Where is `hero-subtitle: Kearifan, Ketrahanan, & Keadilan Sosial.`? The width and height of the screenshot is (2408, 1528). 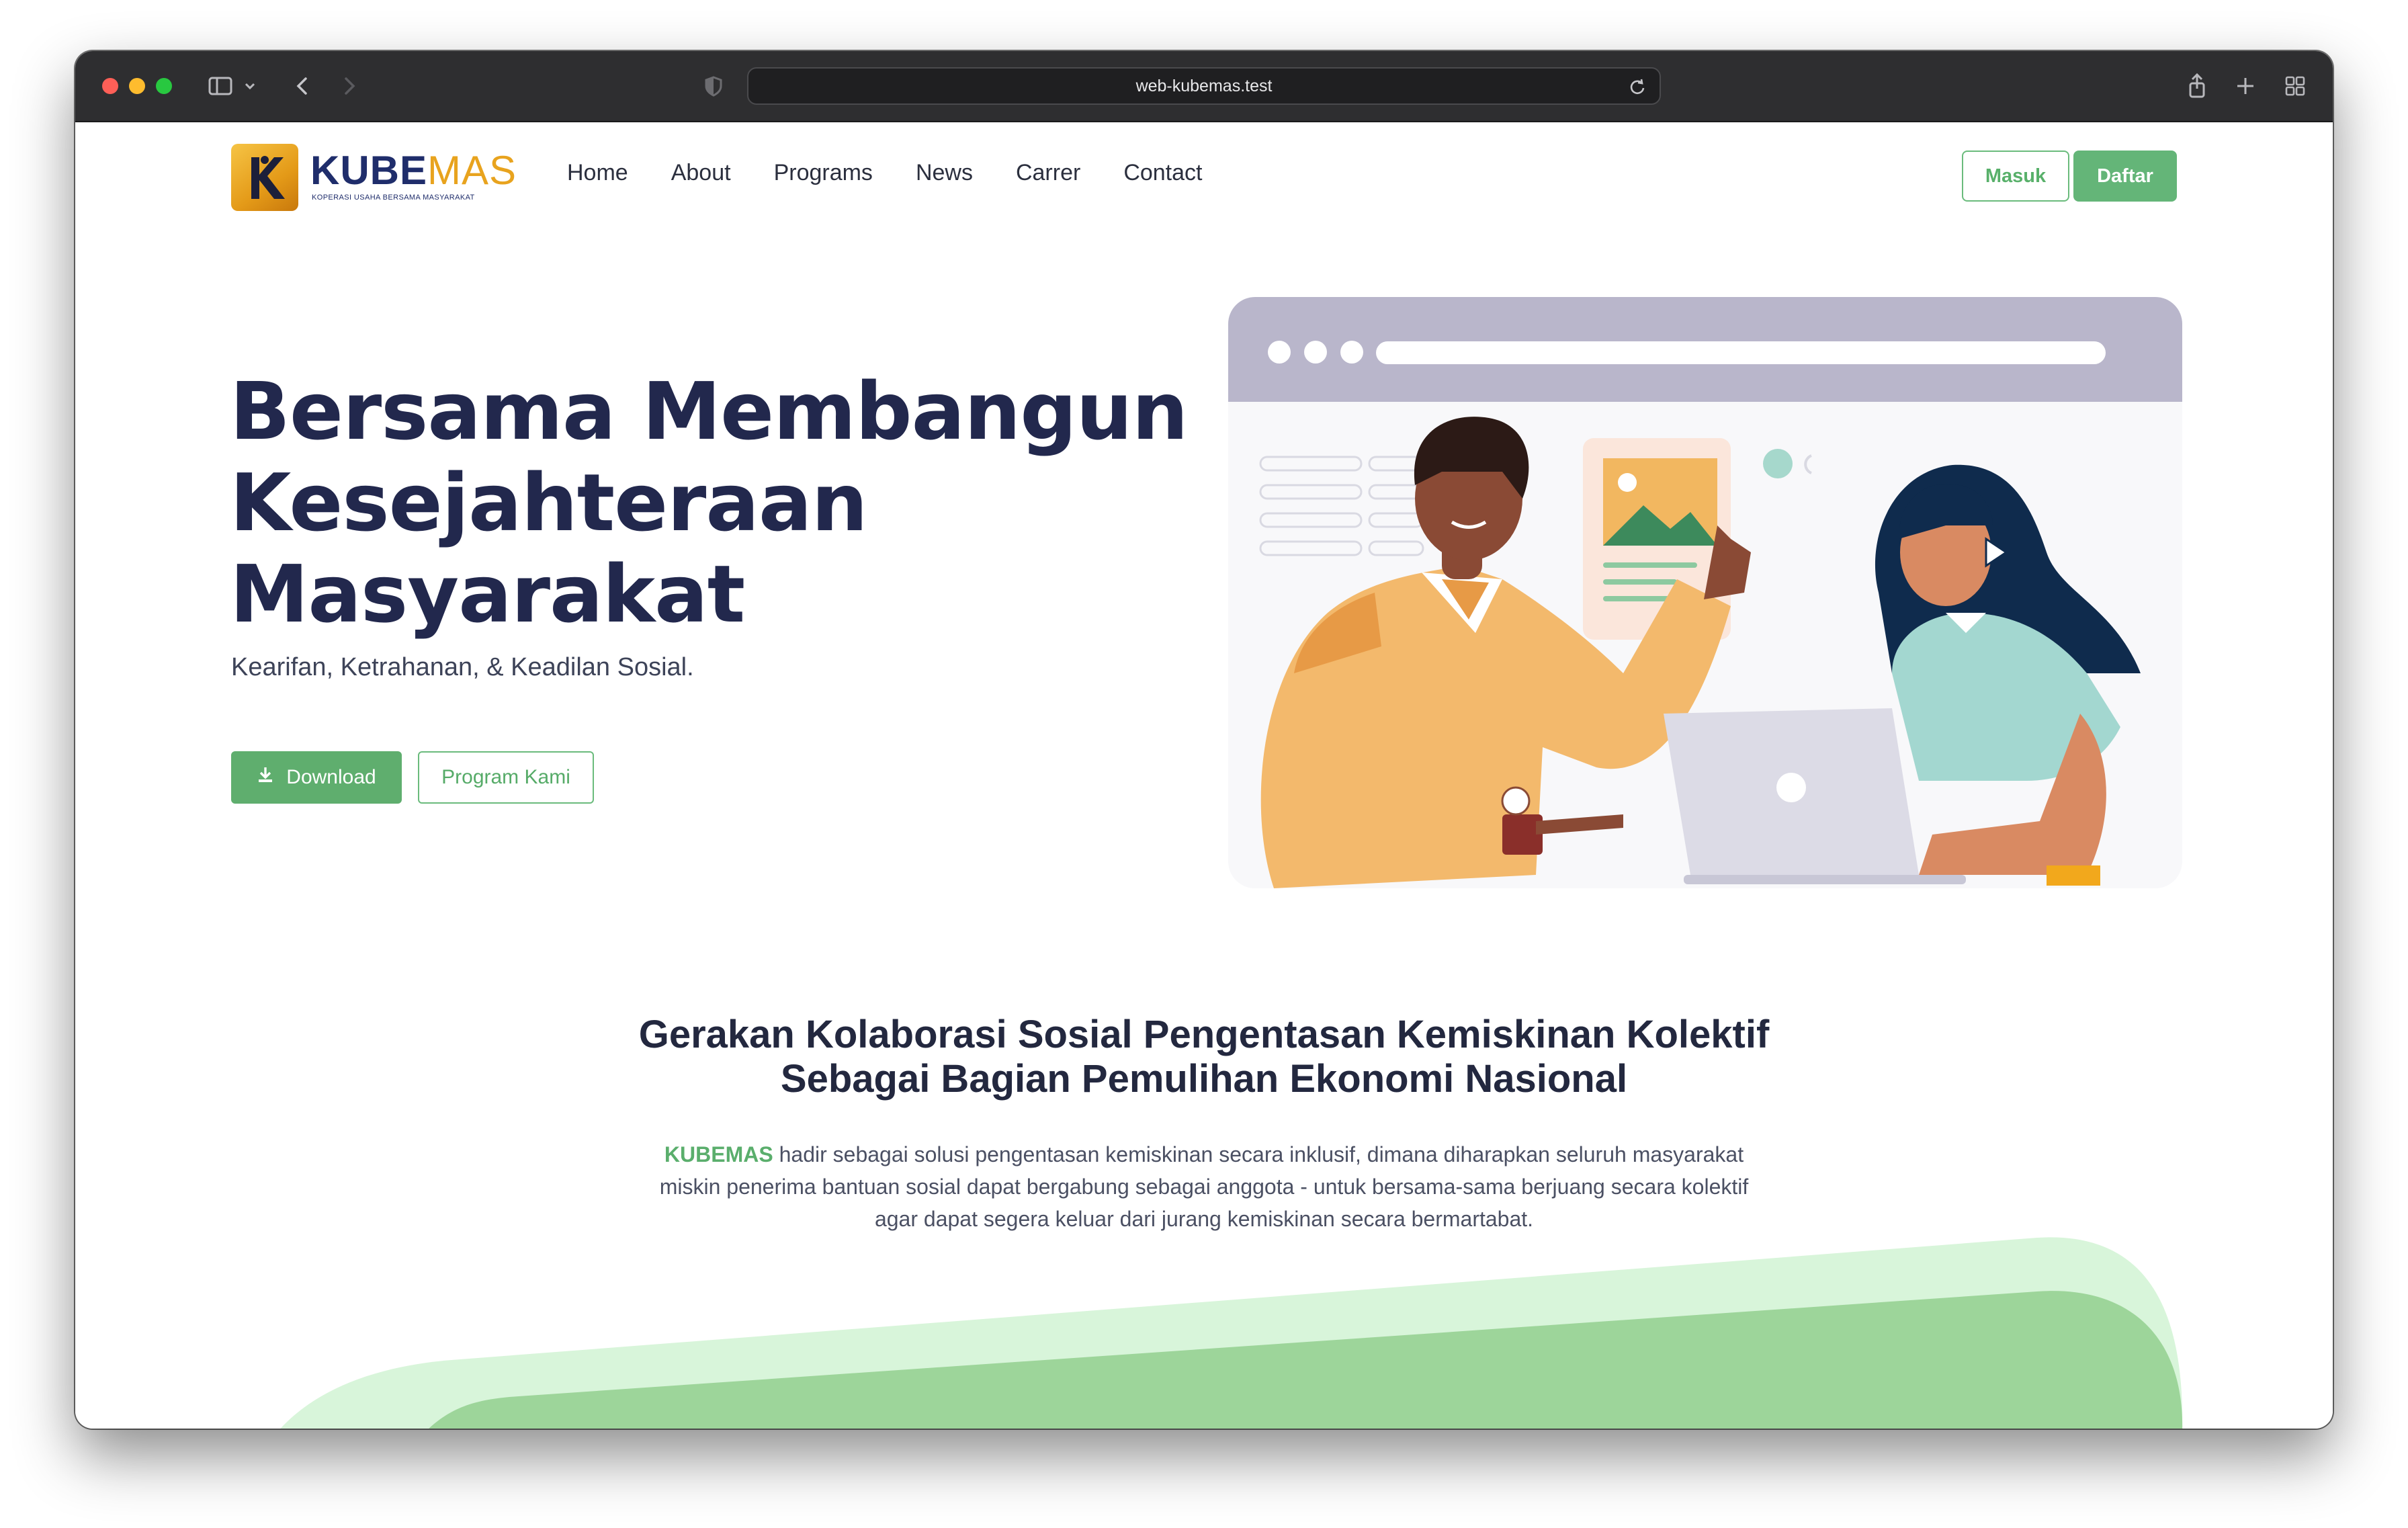
hero-subtitle: Kearifan, Ketrahanan, & Keadilan Sosial. is located at coordinates (462, 667).